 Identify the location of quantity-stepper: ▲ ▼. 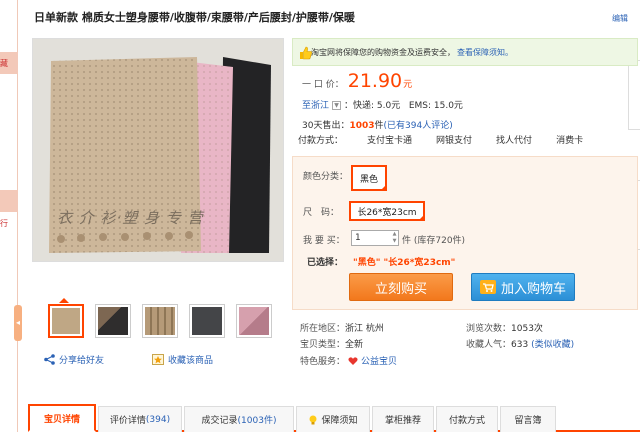
(394, 238).